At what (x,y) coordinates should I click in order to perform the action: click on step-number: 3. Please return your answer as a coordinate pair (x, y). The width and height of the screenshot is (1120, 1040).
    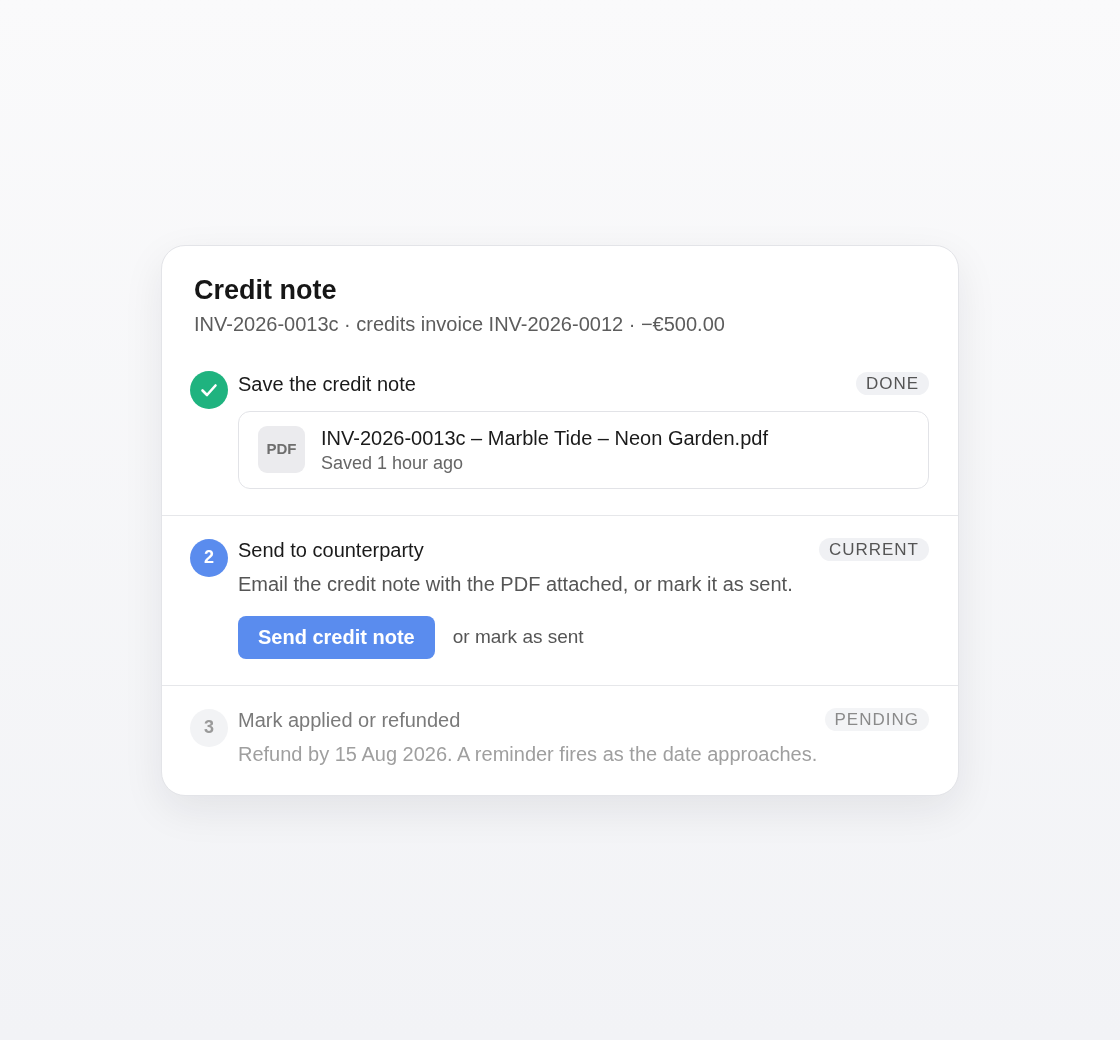
    Looking at the image, I should click on (209, 727).